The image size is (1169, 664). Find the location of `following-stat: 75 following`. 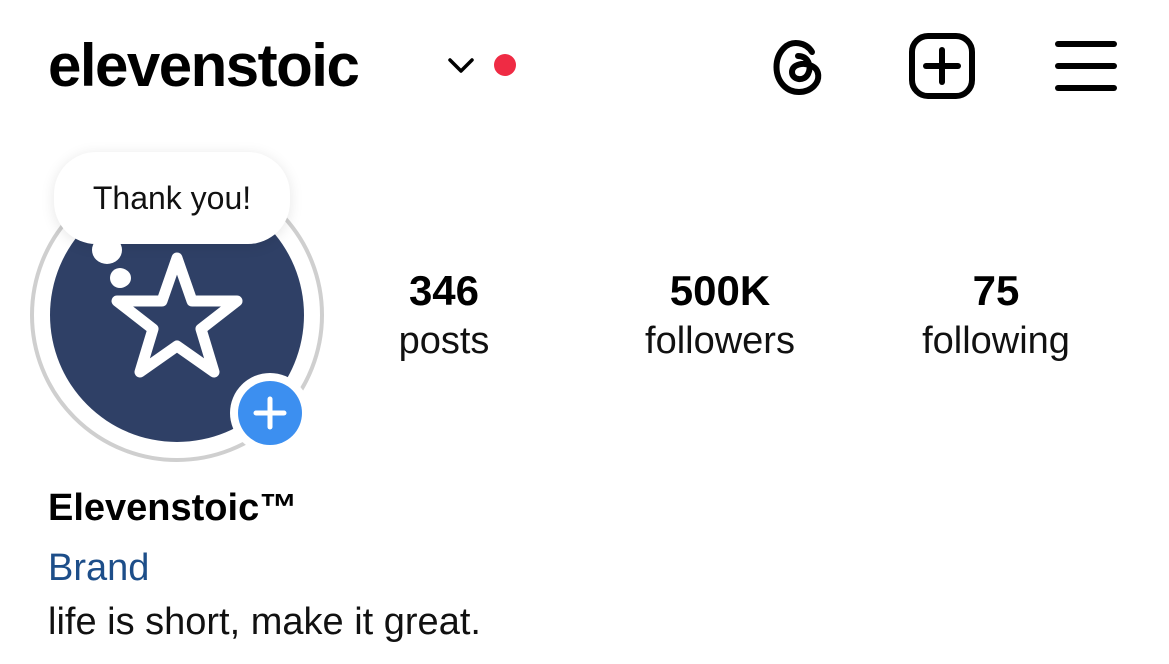

following-stat: 75 following is located at coordinates (996, 316).